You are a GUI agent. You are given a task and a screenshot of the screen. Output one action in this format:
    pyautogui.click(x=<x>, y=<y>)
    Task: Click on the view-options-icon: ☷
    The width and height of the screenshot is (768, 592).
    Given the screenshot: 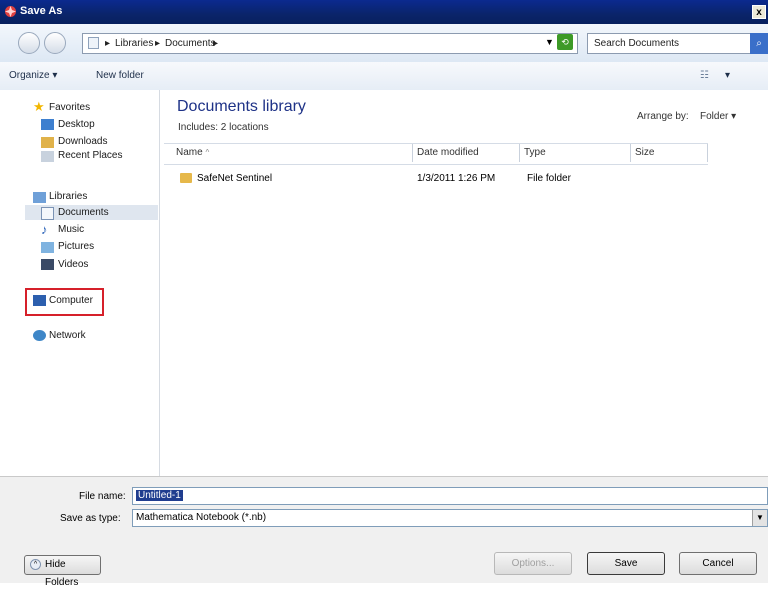 What is the action you would take?
    pyautogui.click(x=704, y=75)
    